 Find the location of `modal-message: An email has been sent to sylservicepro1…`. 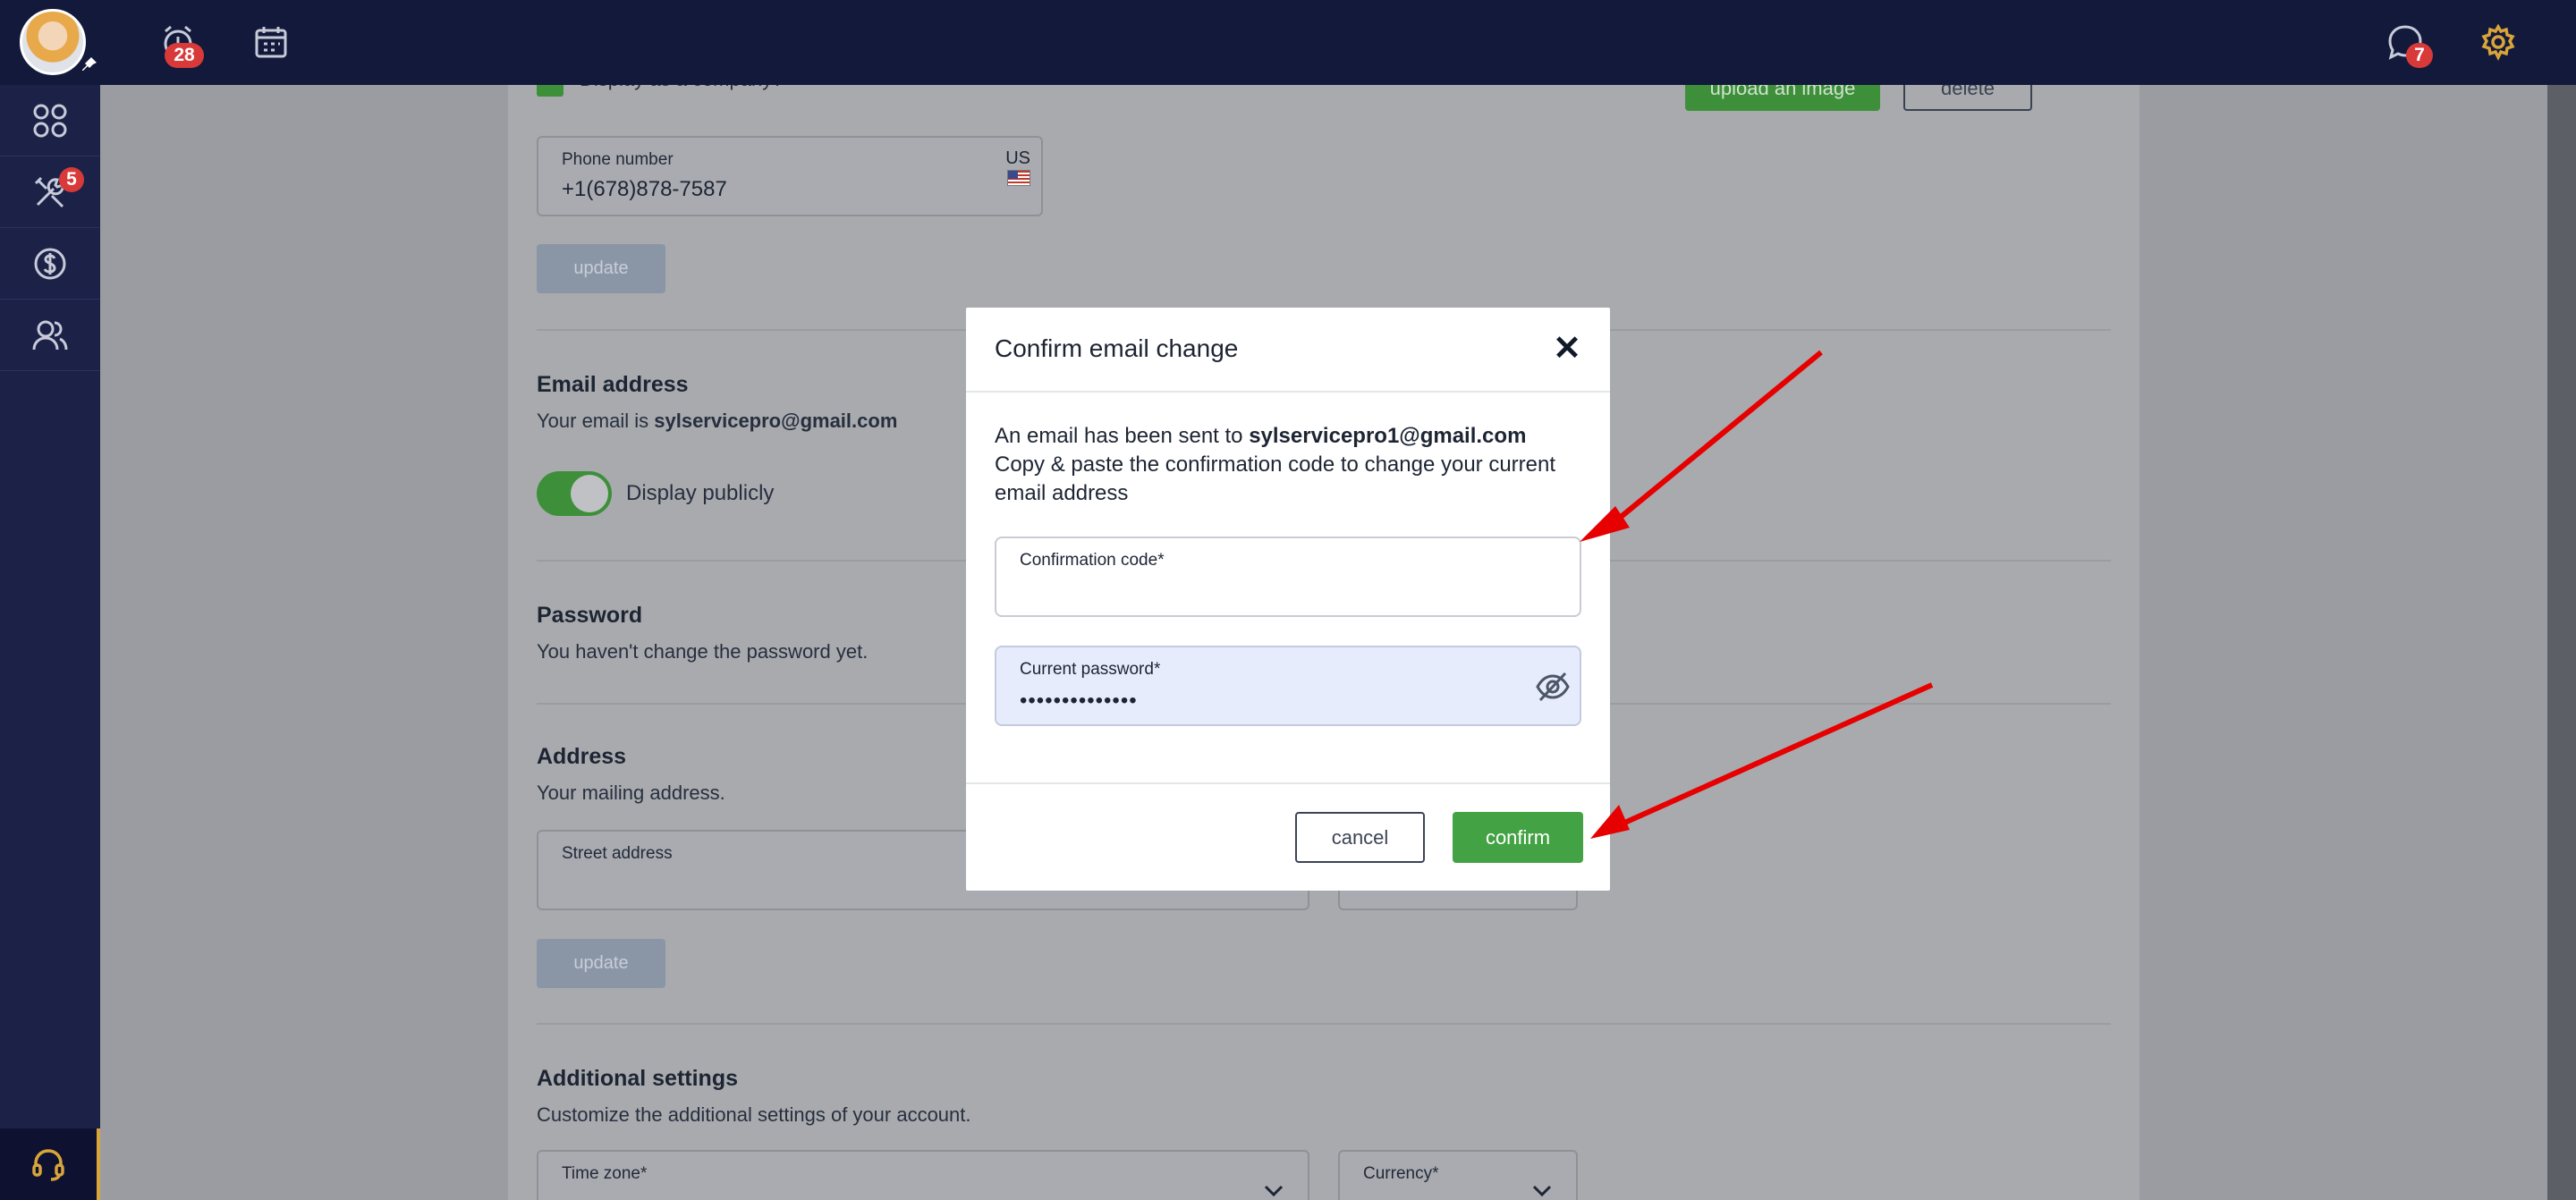

modal-message: An email has been sent to sylservicepro1… is located at coordinates (1290, 465).